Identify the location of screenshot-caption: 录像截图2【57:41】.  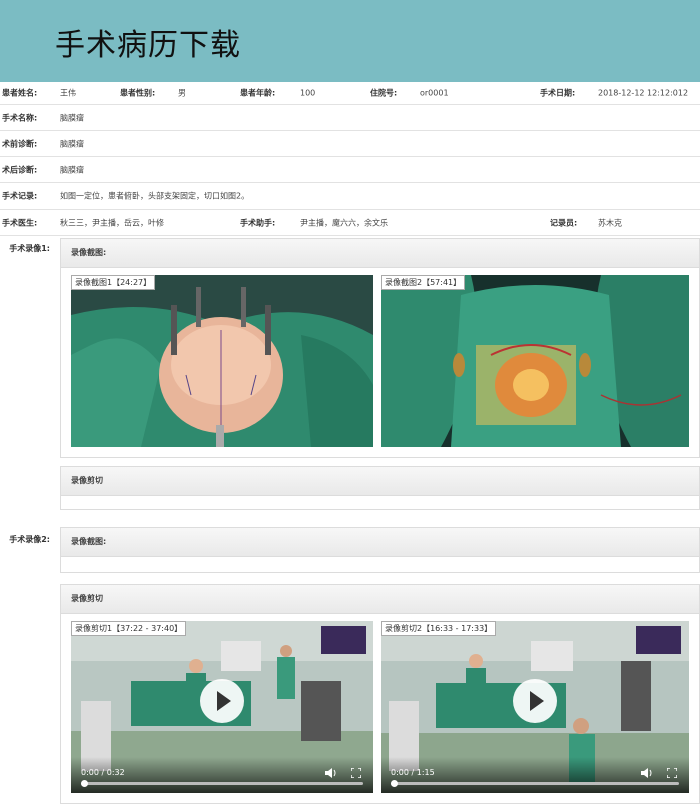
(423, 282).